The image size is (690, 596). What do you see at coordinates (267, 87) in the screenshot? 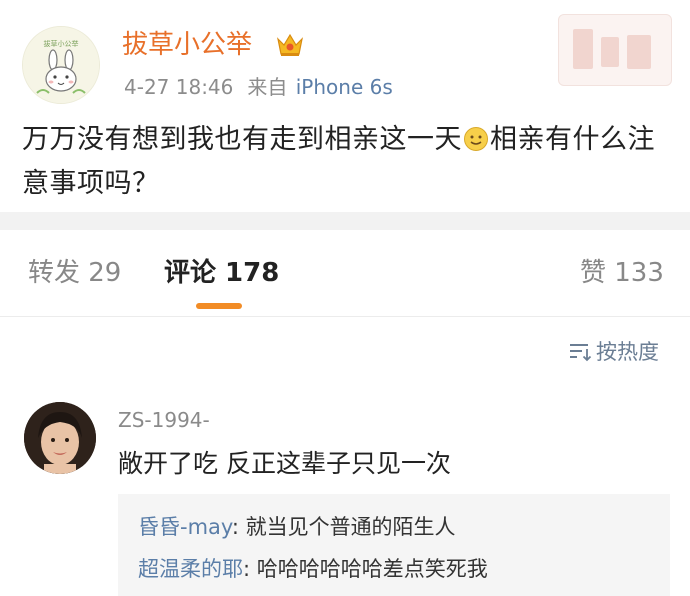
I see `post-source-prefix: 来自` at bounding box center [267, 87].